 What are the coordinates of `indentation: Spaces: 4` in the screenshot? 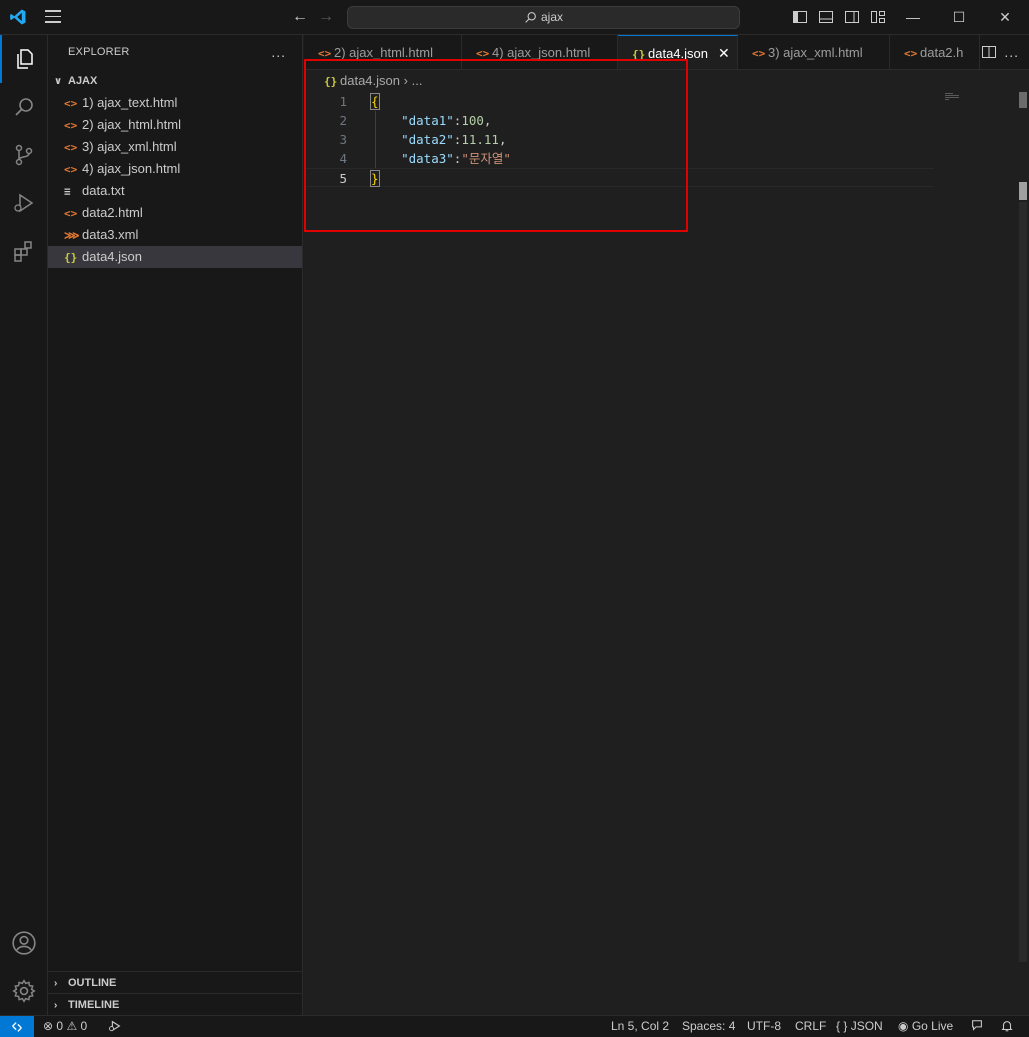 It's located at (708, 1026).